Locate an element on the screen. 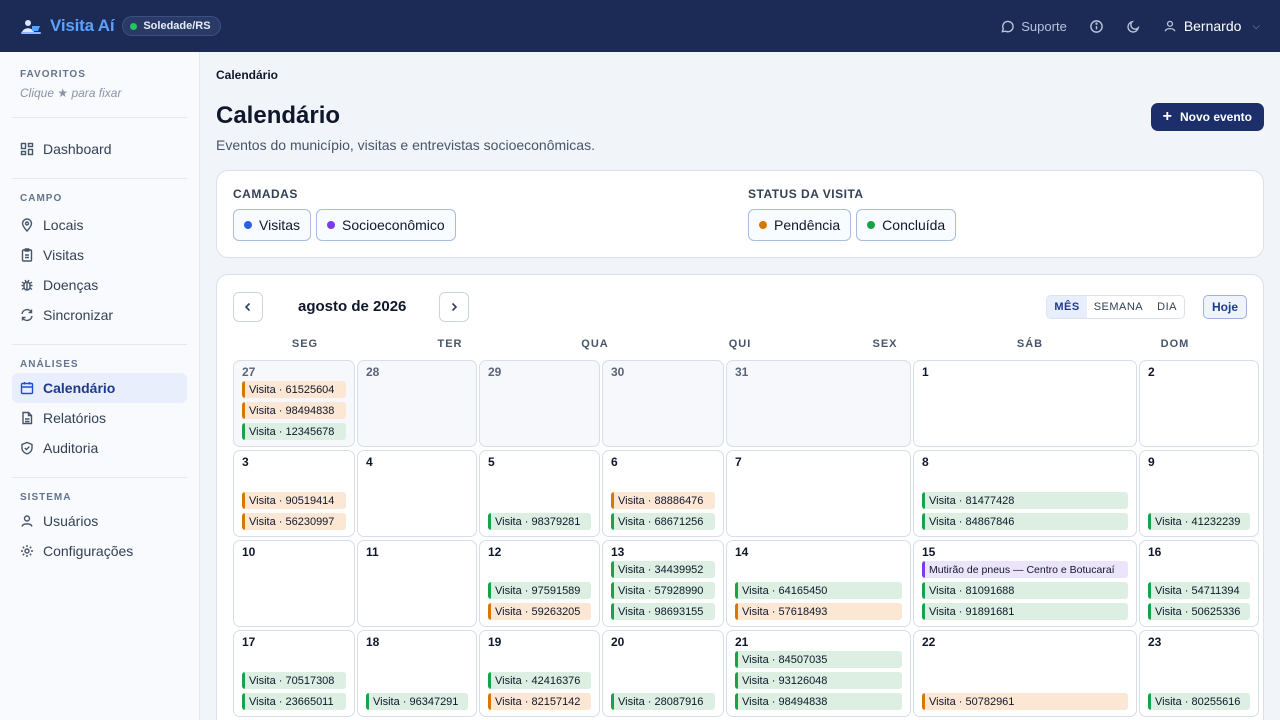 The width and height of the screenshot is (1280, 720). day-cell: 14 Visita · 64165450 Visita · 57618493 is located at coordinates (818, 583).